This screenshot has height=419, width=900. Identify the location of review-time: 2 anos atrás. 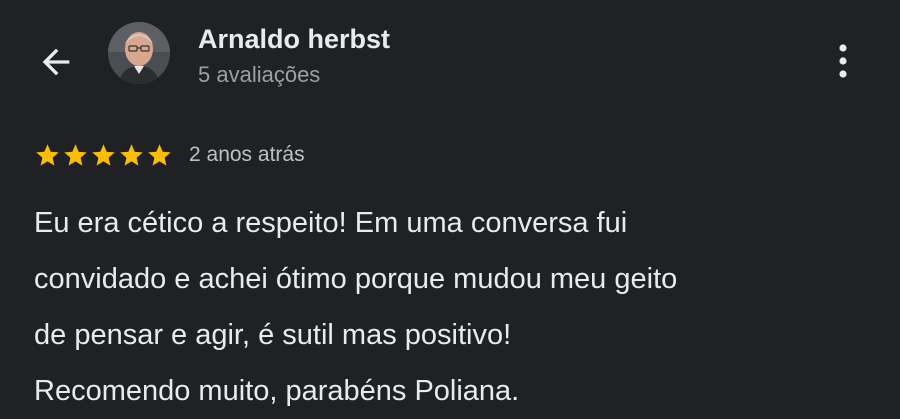
(247, 154).